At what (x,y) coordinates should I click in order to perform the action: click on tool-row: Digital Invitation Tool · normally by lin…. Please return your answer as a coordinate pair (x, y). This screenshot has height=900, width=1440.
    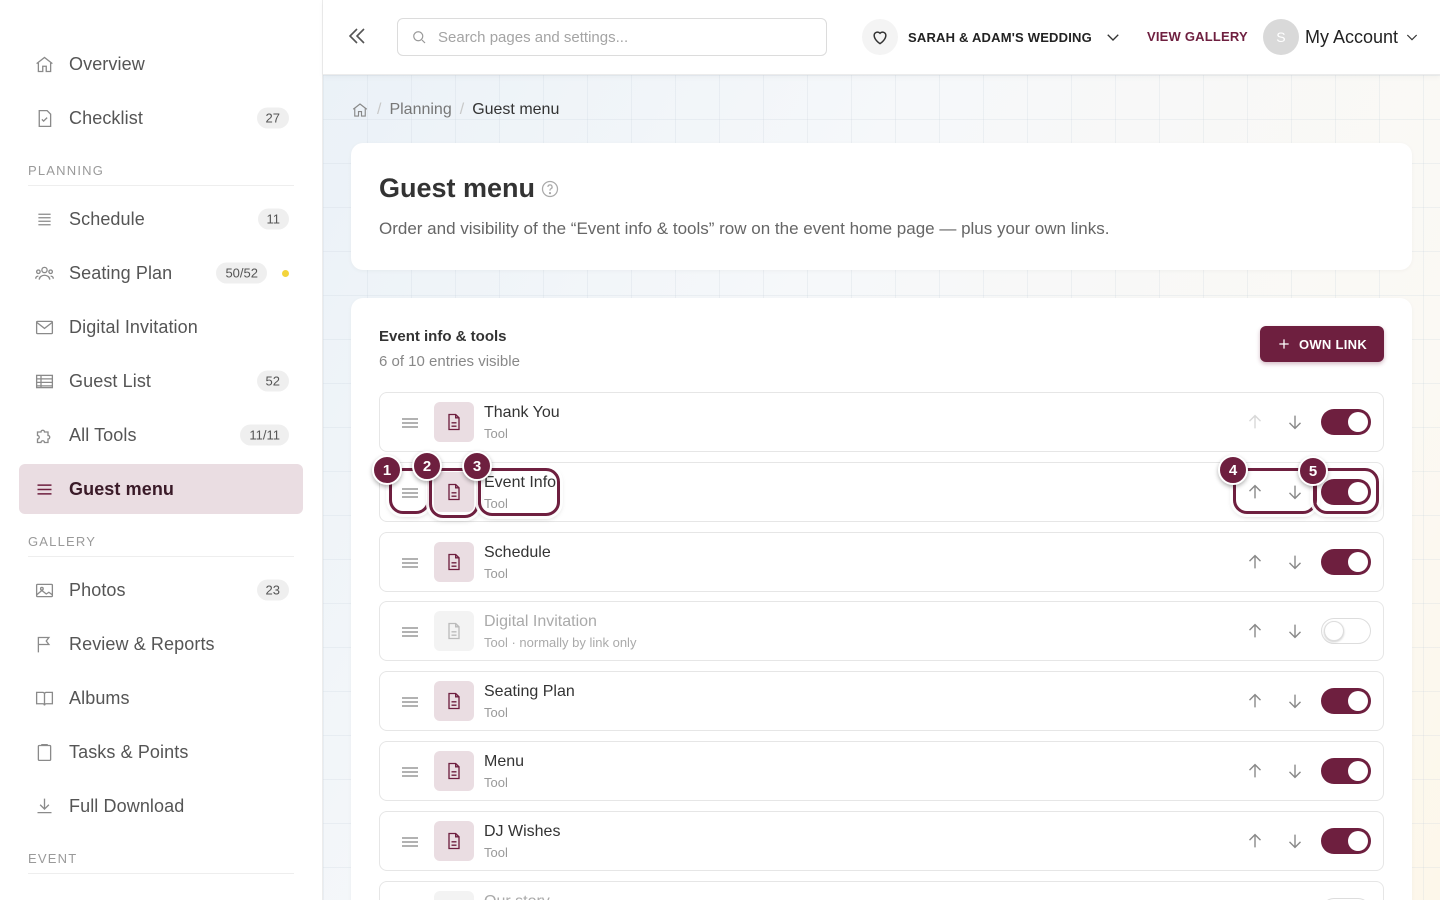
    Looking at the image, I should click on (881, 631).